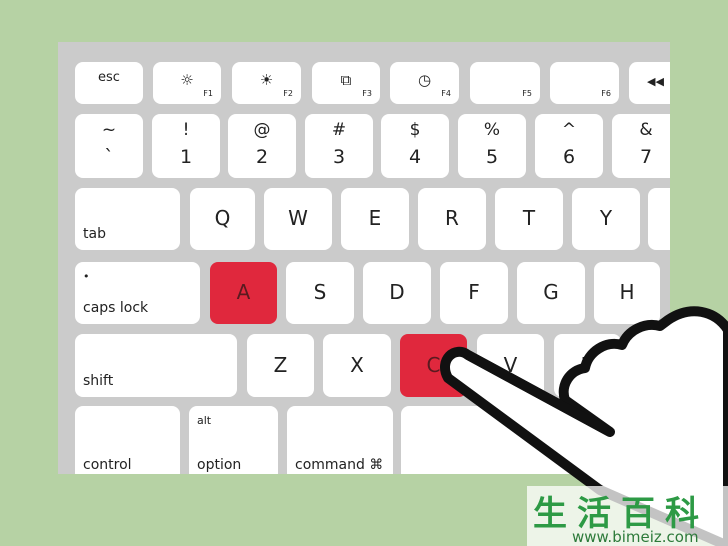 The width and height of the screenshot is (728, 546). Describe the element at coordinates (635, 537) in the screenshot. I see `watermark-url: www.bimeiz.com` at that location.